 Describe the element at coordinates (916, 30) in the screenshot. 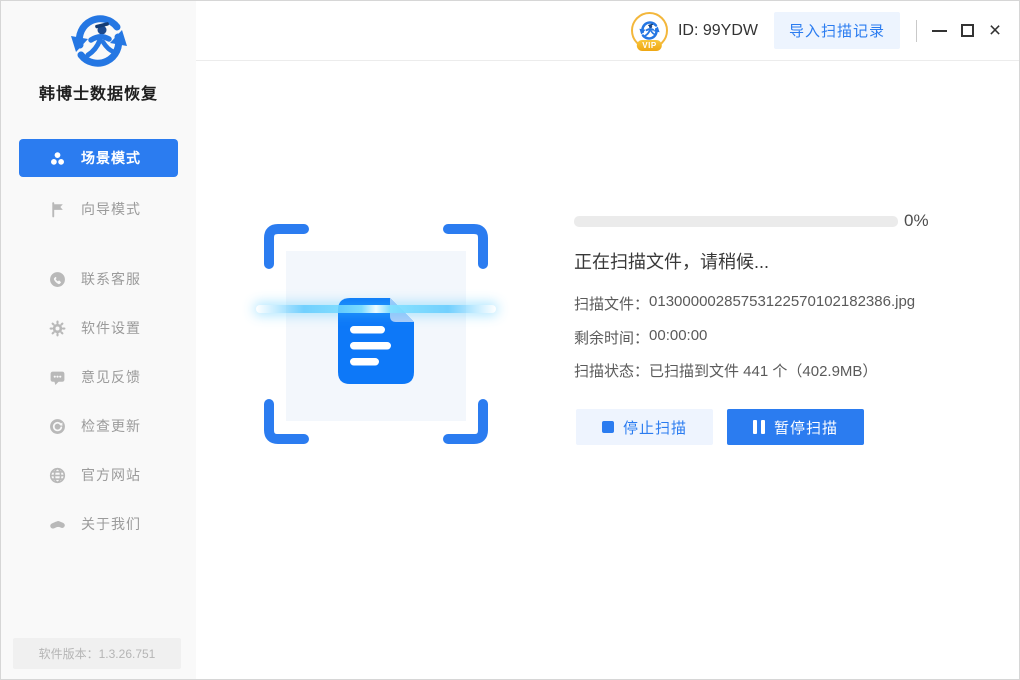

I see `titlebar-divider` at that location.